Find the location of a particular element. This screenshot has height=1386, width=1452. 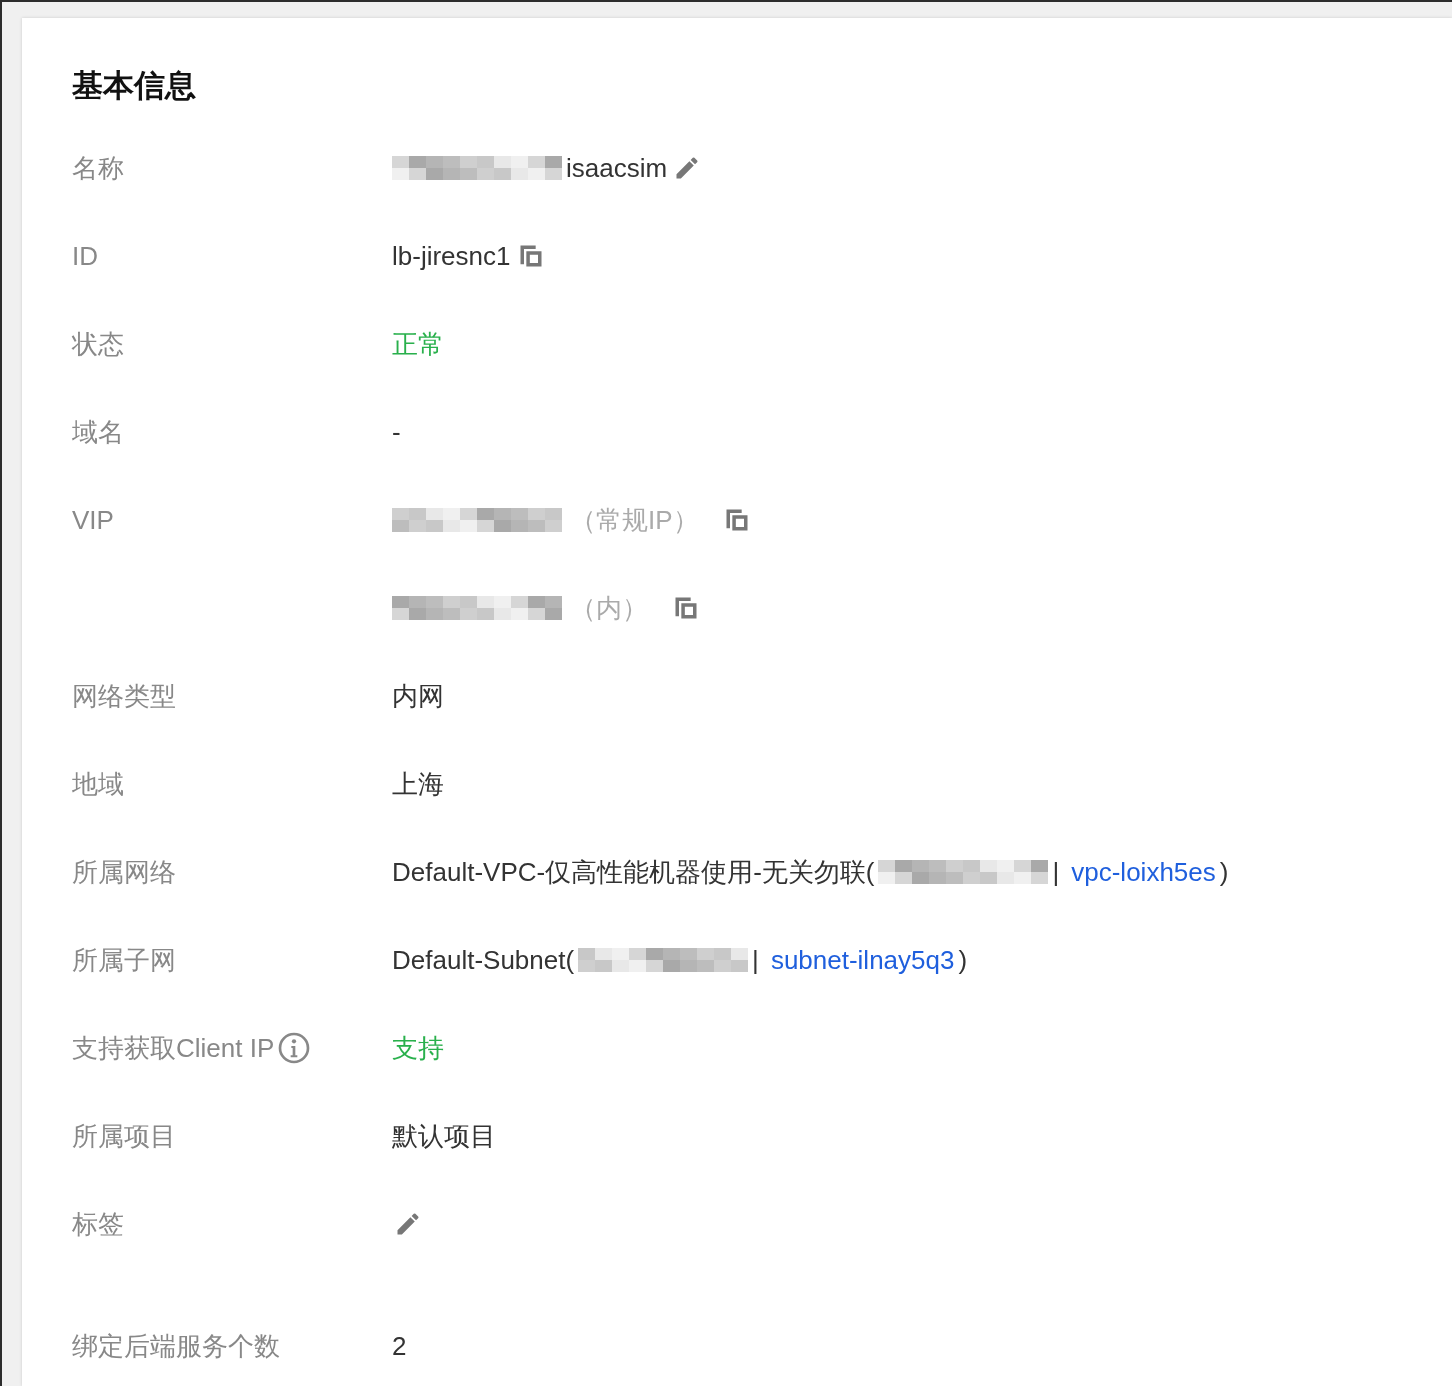

field-value: - is located at coordinates (396, 432).